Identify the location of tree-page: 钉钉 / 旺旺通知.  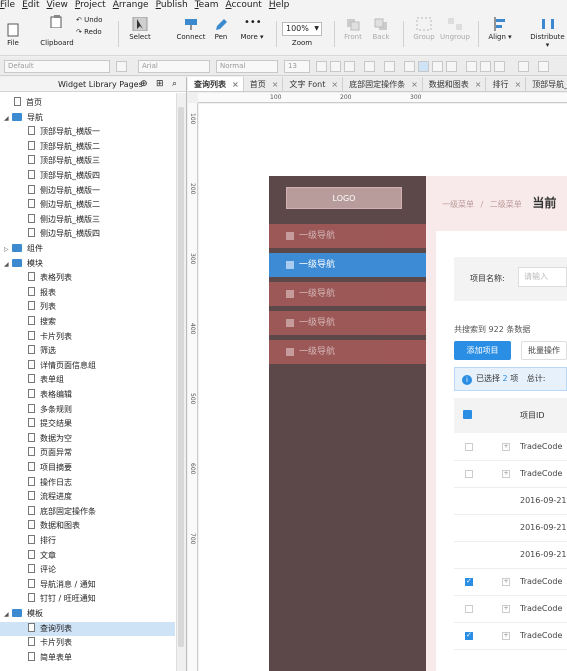
(87, 599).